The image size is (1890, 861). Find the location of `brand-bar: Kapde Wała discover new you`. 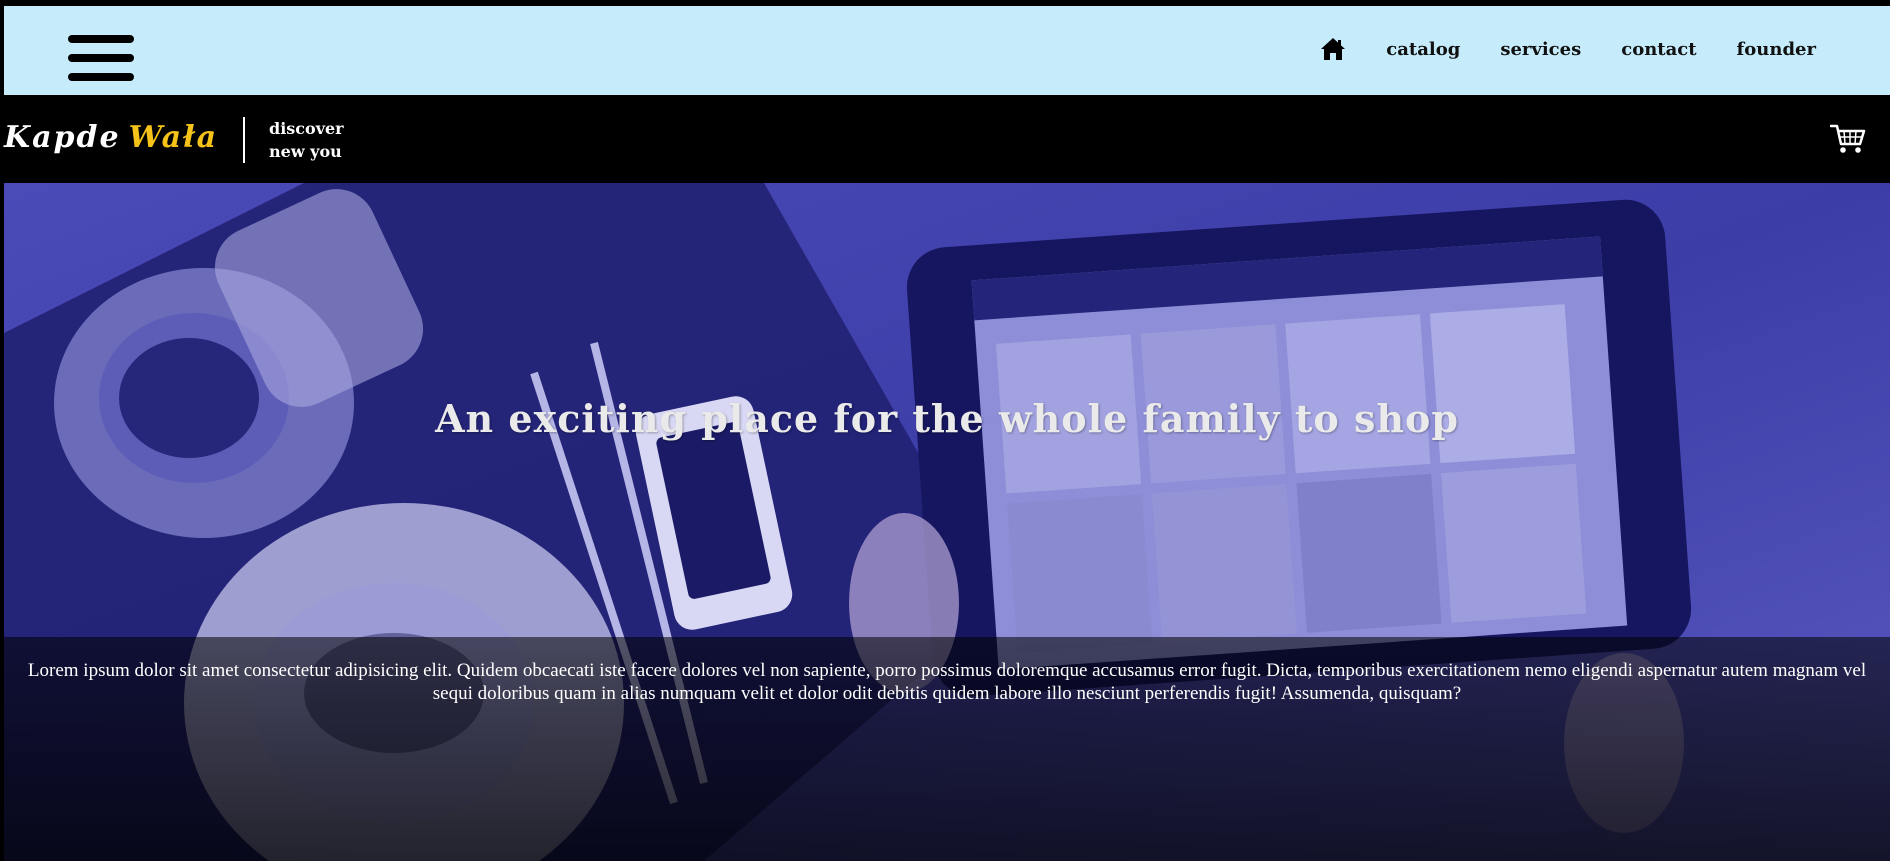

brand-bar: Kapde Wała discover new you is located at coordinates (945, 139).